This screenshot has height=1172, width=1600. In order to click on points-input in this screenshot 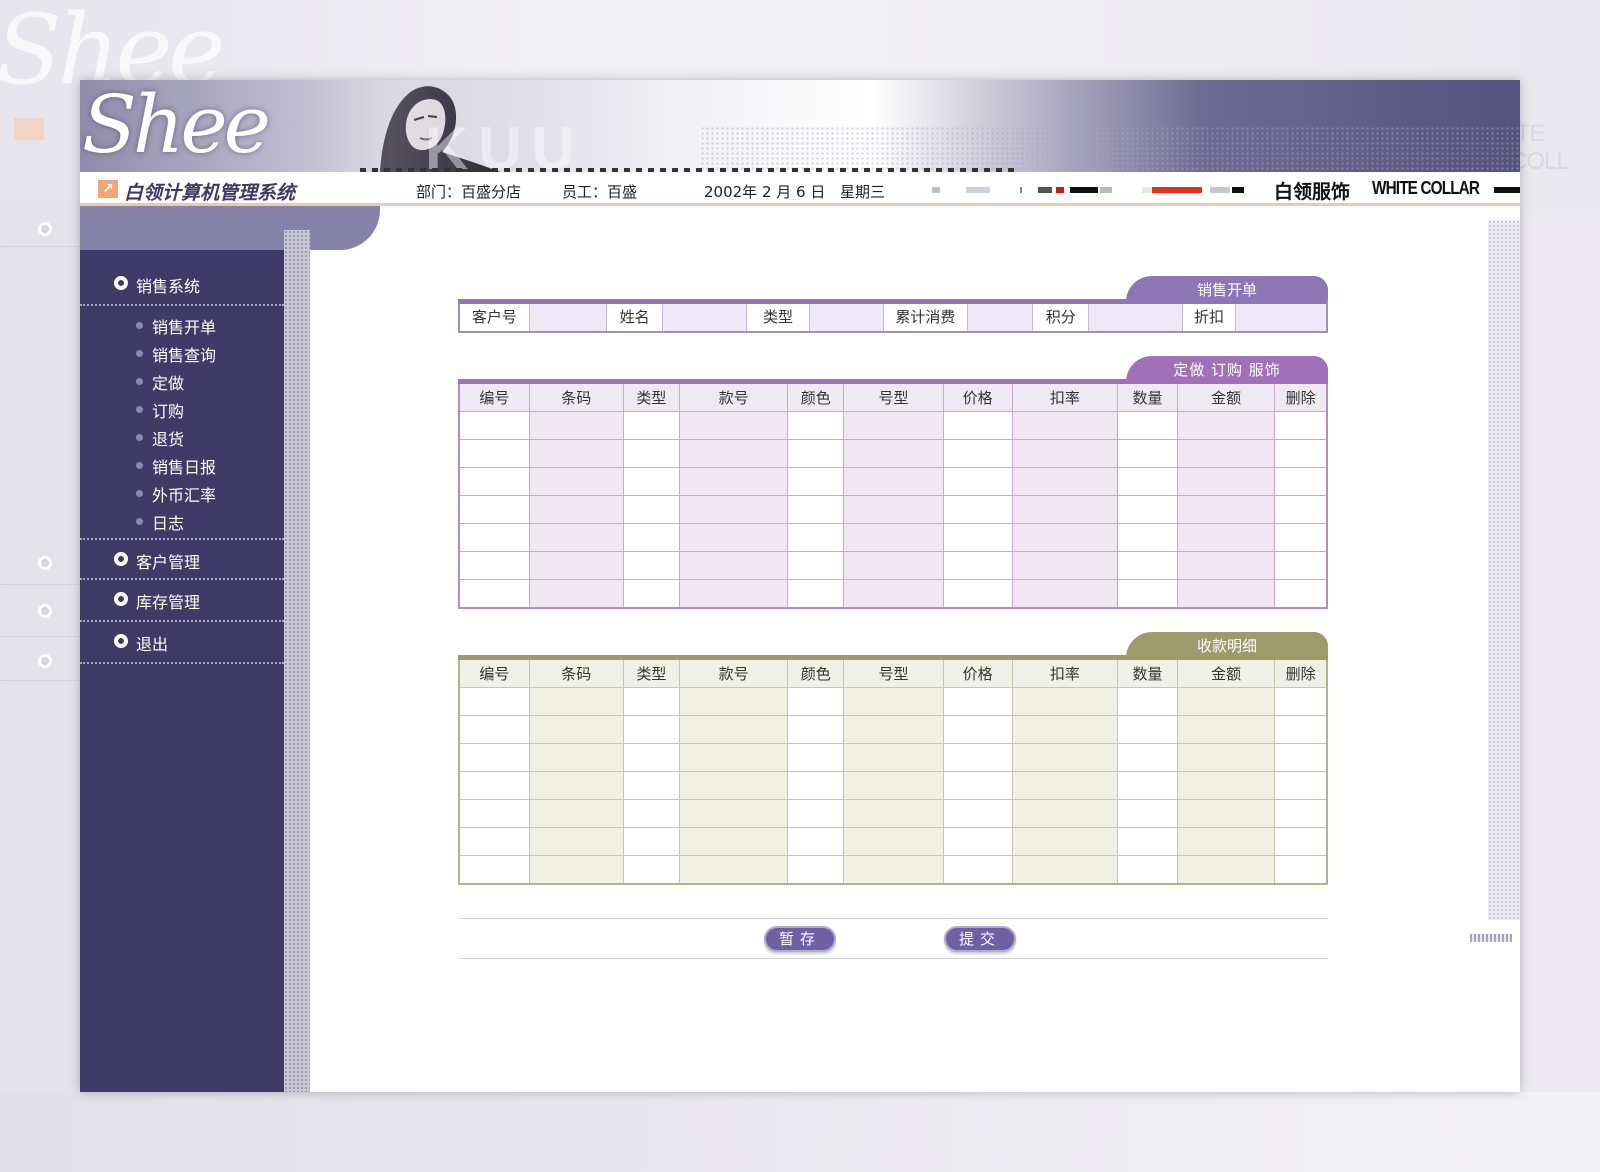, I will do `click(1136, 317)`.